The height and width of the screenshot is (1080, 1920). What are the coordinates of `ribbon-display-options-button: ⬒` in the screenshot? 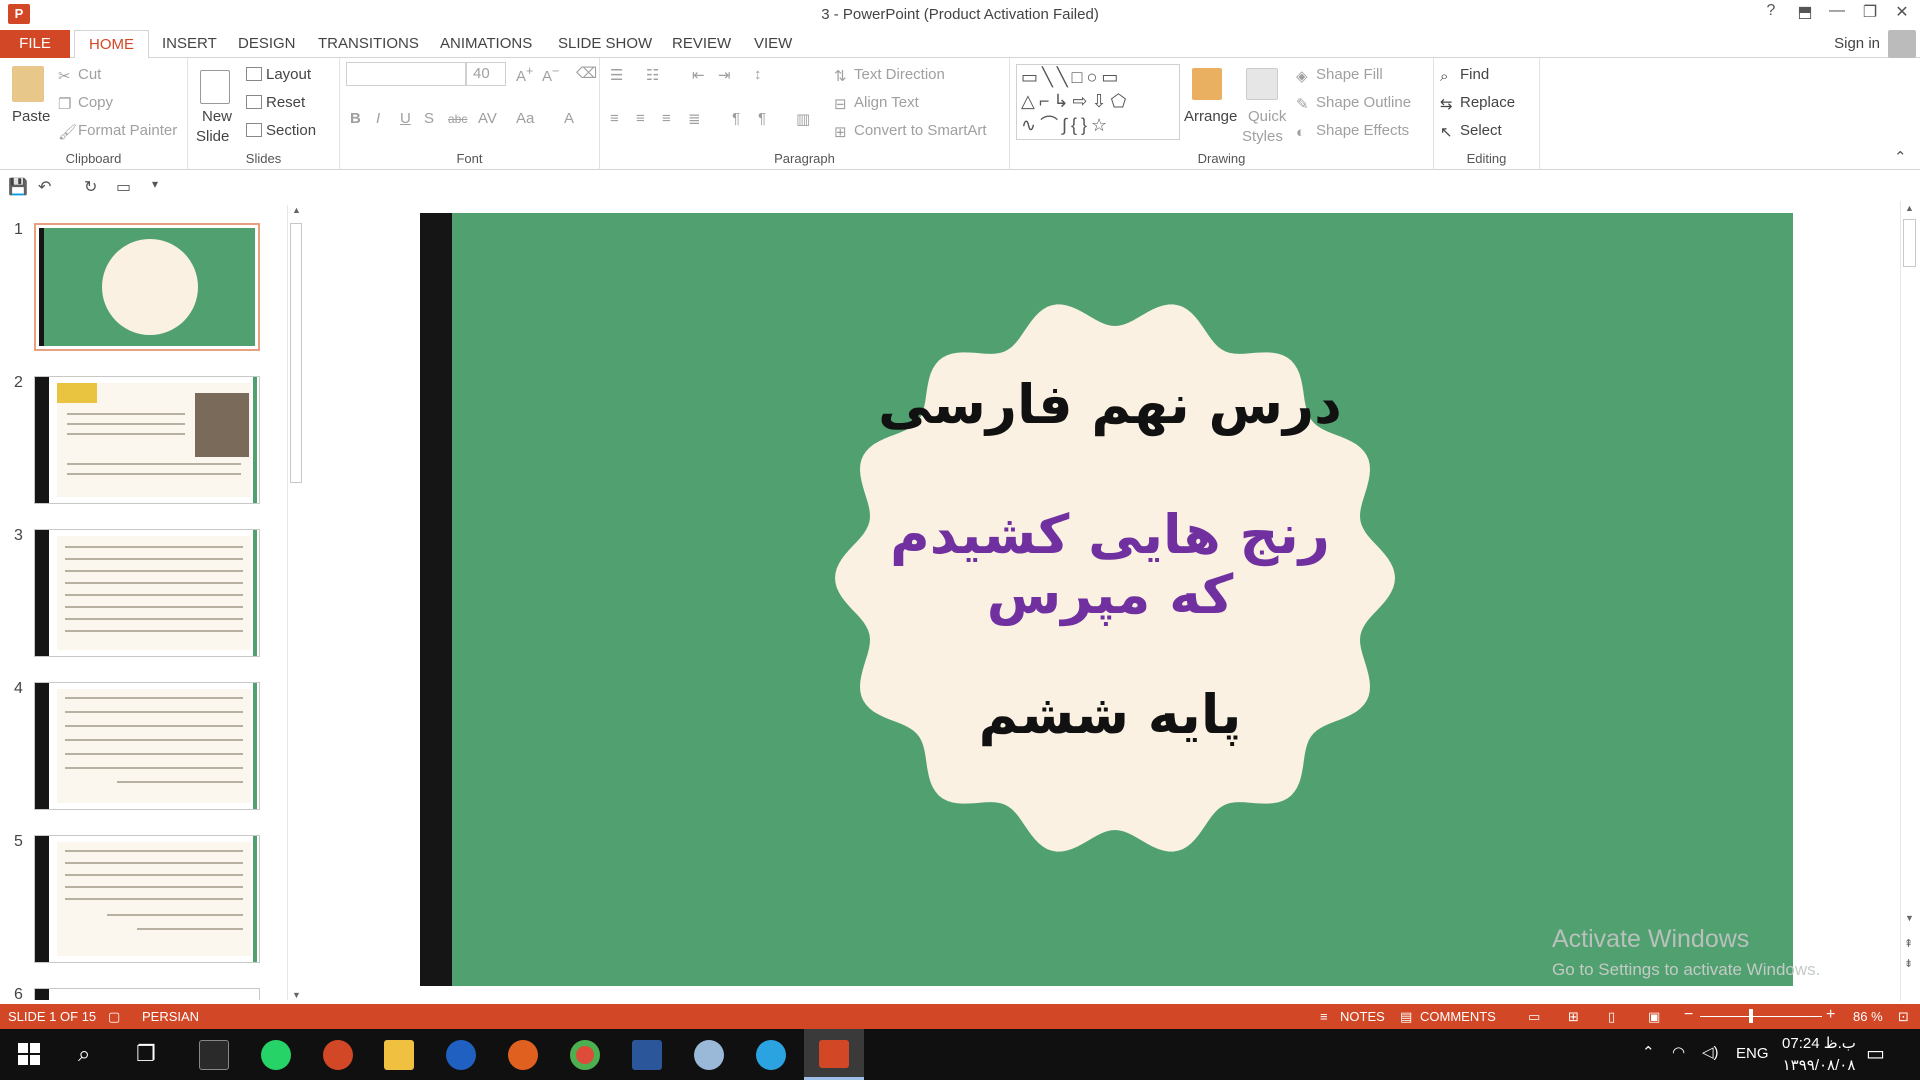 It's located at (1805, 12).